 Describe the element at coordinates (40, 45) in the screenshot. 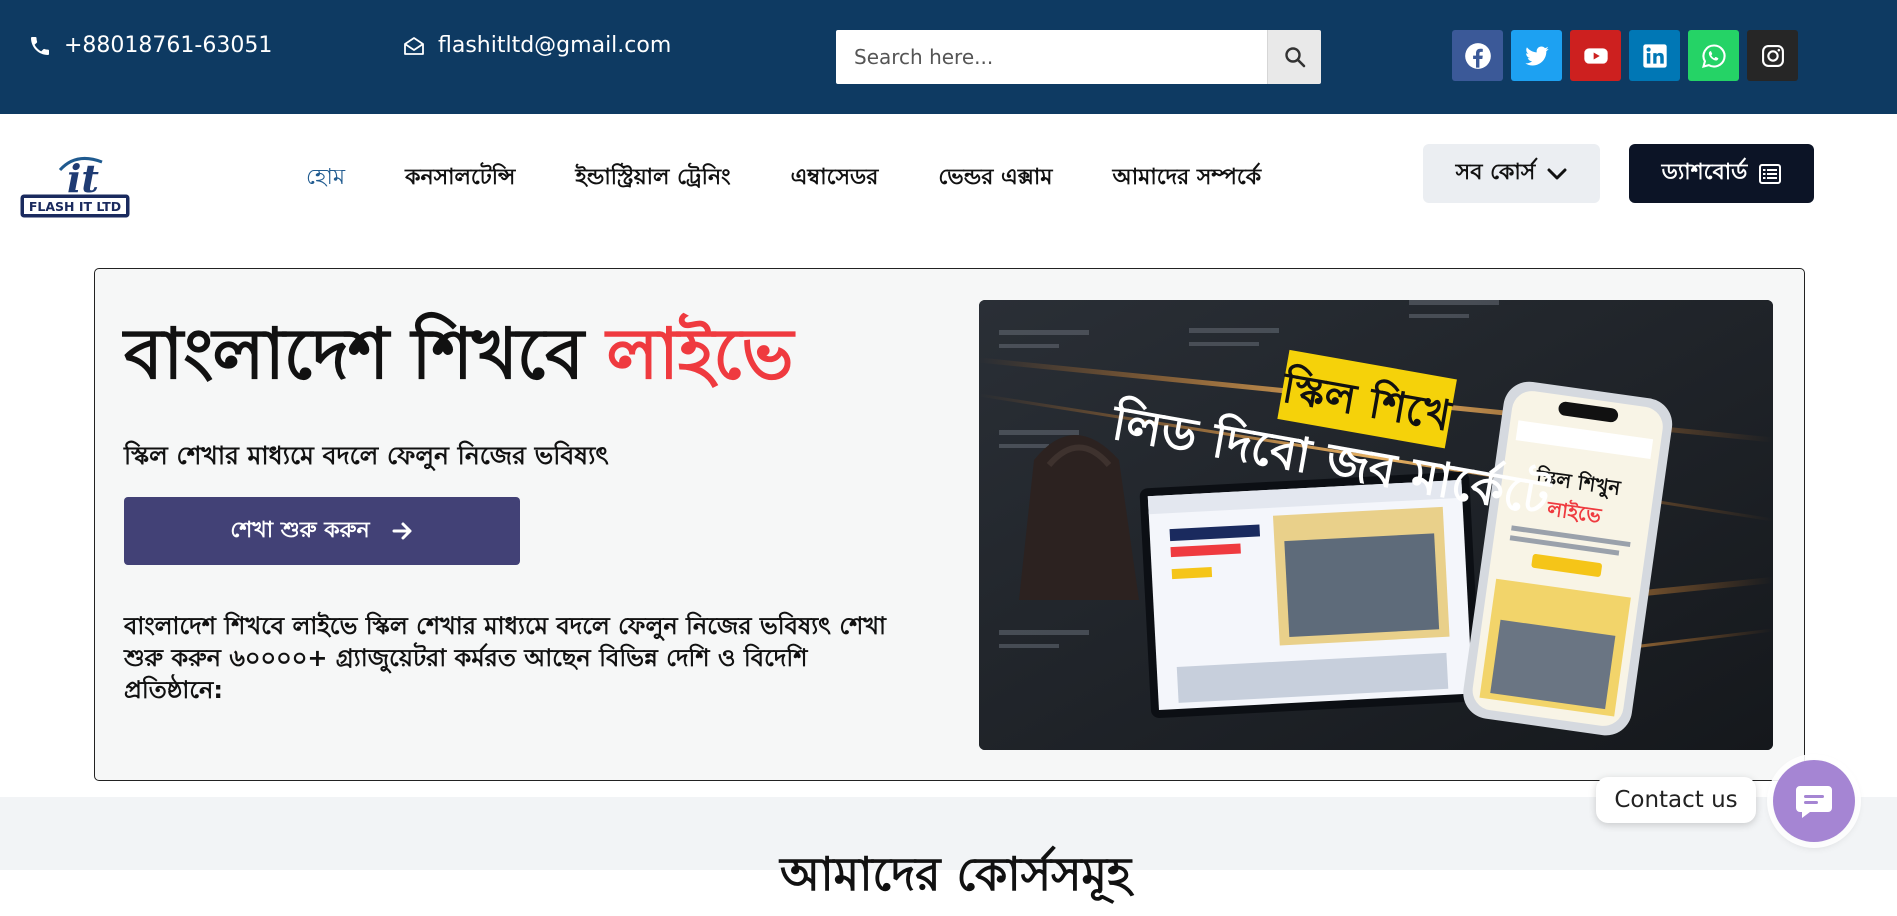

I see `phone-icon` at that location.